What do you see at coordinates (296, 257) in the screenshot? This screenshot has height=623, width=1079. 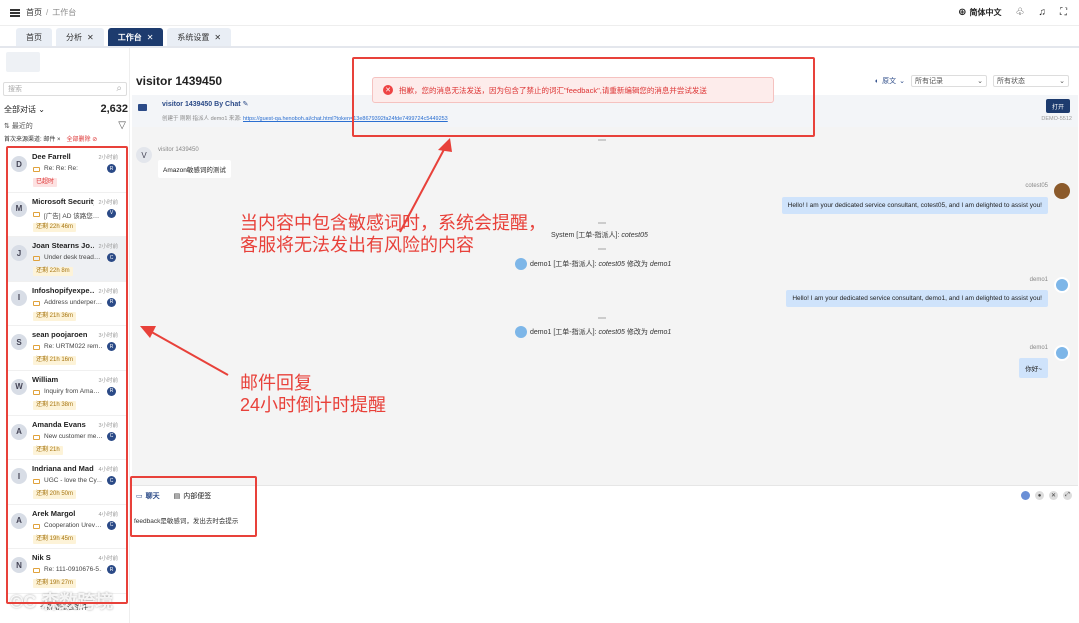 I see `annotation-arrows` at bounding box center [296, 257].